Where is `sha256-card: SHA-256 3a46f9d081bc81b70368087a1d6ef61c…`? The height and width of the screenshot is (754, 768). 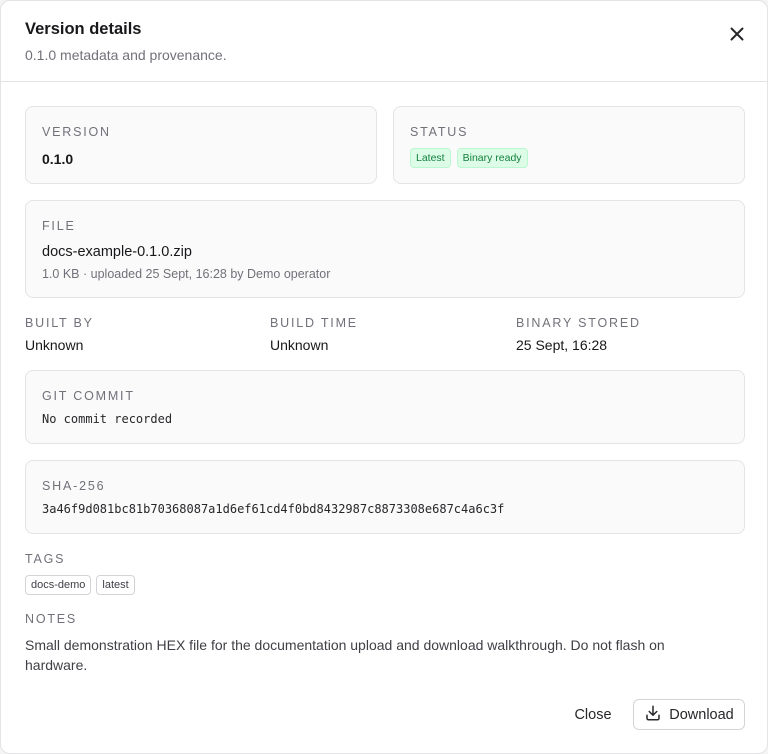 sha256-card: SHA-256 3a46f9d081bc81b70368087a1d6ef61c… is located at coordinates (385, 497).